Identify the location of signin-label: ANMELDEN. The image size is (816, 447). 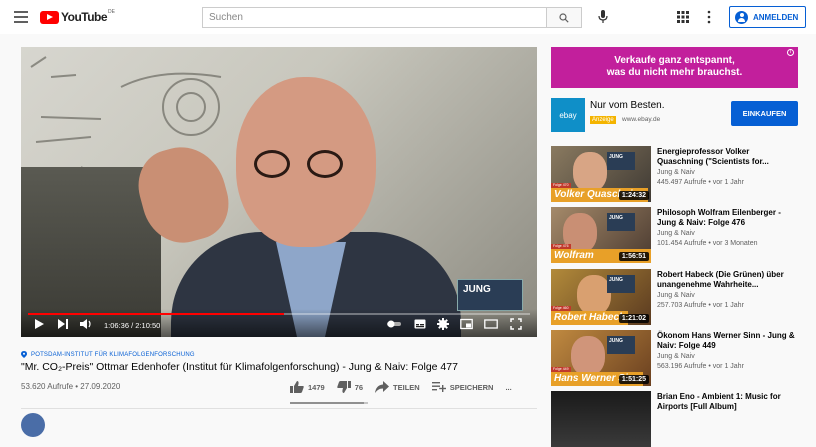
(776, 17).